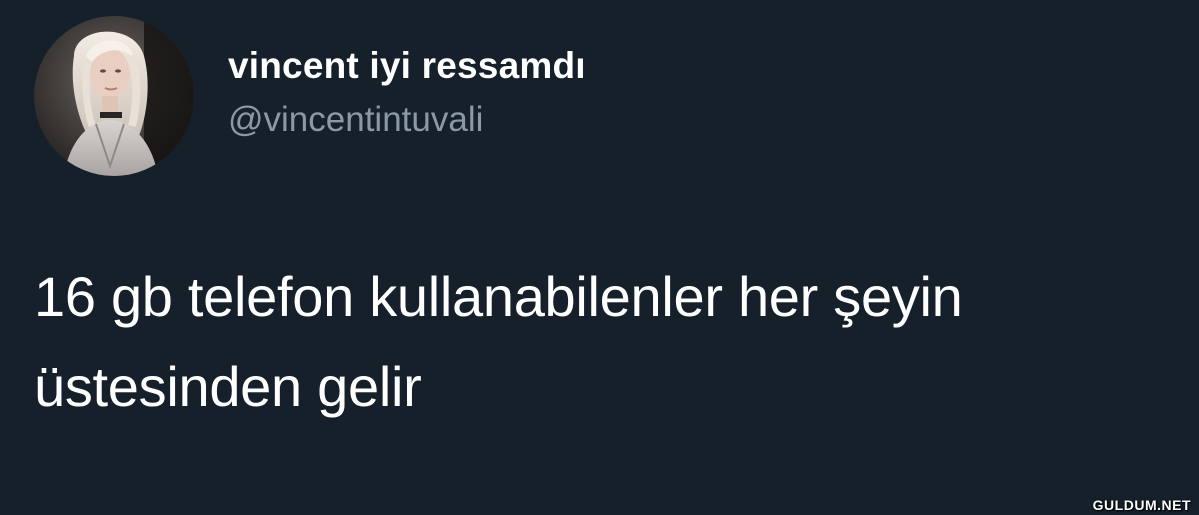 This screenshot has height=515, width=1199. I want to click on user-handle: @vincentintuvali, so click(407, 120).